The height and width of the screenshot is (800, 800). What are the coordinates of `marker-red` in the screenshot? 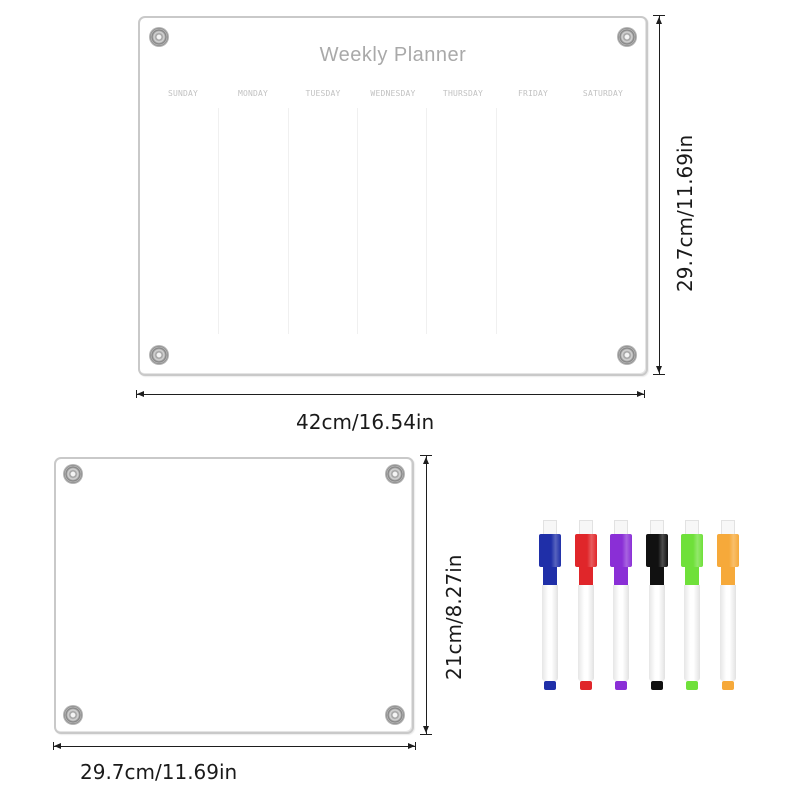 It's located at (586, 606).